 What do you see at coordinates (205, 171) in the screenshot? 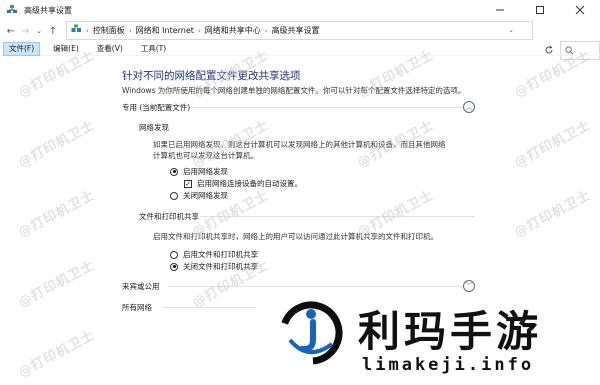
I see `discovery-on-label: 启用网络发现` at bounding box center [205, 171].